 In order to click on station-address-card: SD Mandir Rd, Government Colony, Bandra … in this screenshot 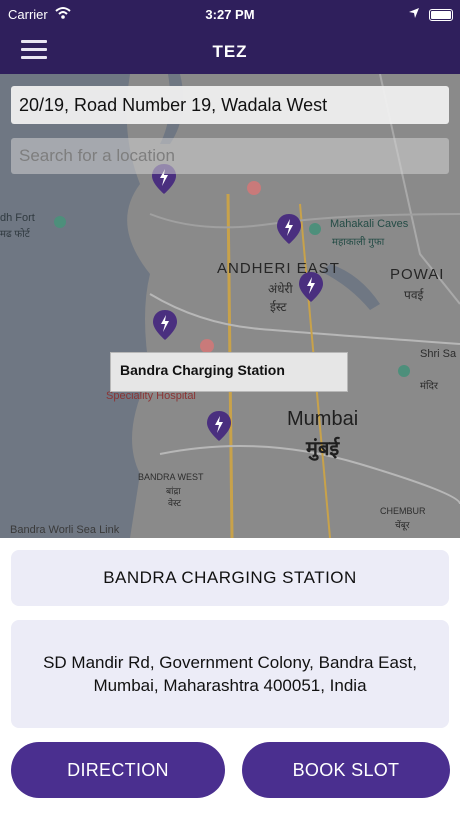, I will do `click(230, 674)`.